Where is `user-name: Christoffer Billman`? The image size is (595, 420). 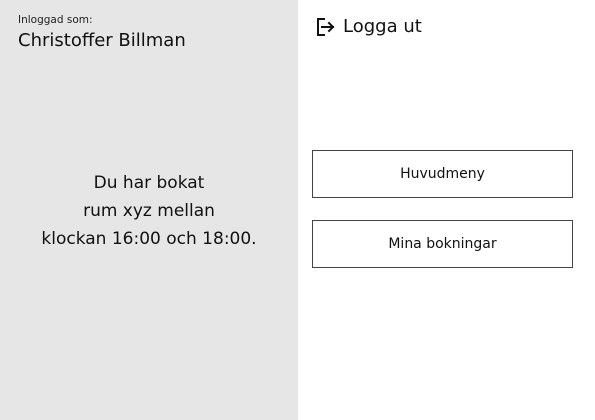
user-name: Christoffer Billman is located at coordinates (102, 40).